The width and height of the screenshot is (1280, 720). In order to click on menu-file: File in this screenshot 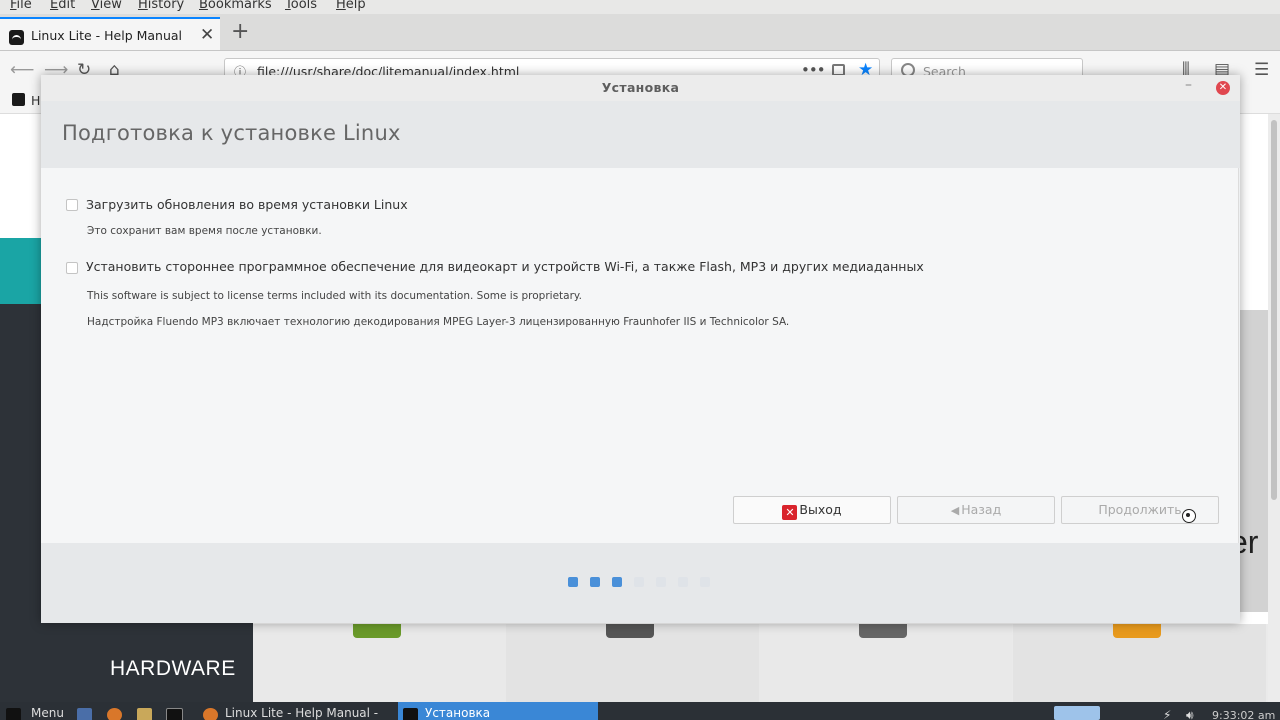, I will do `click(21, 6)`.